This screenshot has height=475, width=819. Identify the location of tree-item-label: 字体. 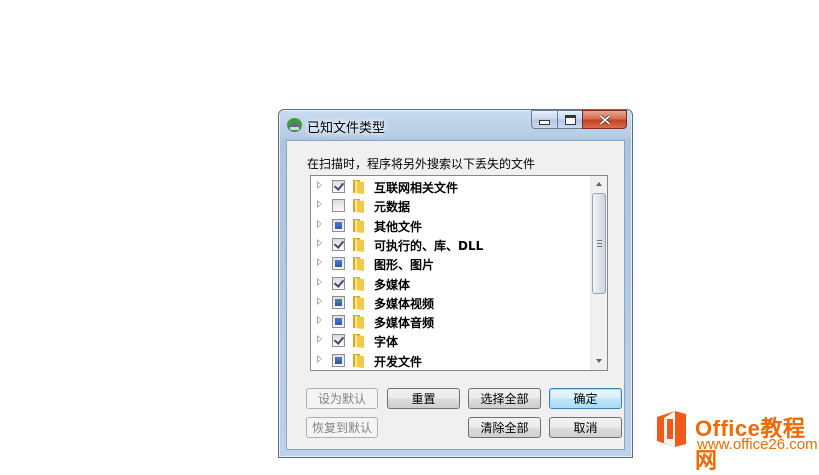
(386, 342).